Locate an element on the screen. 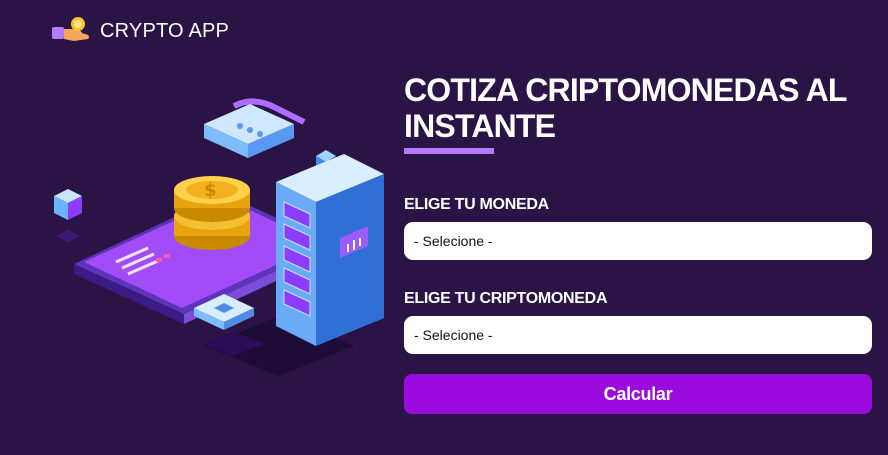 The image size is (888, 455). crypto-label: ELIGE TU CRIPTOMONEDA is located at coordinates (506, 298).